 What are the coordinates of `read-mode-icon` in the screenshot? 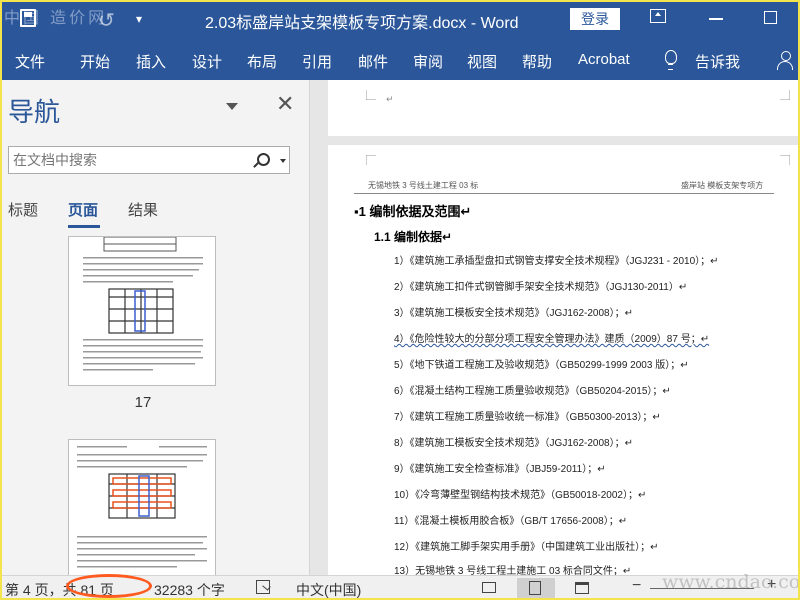 It's located at (489, 587).